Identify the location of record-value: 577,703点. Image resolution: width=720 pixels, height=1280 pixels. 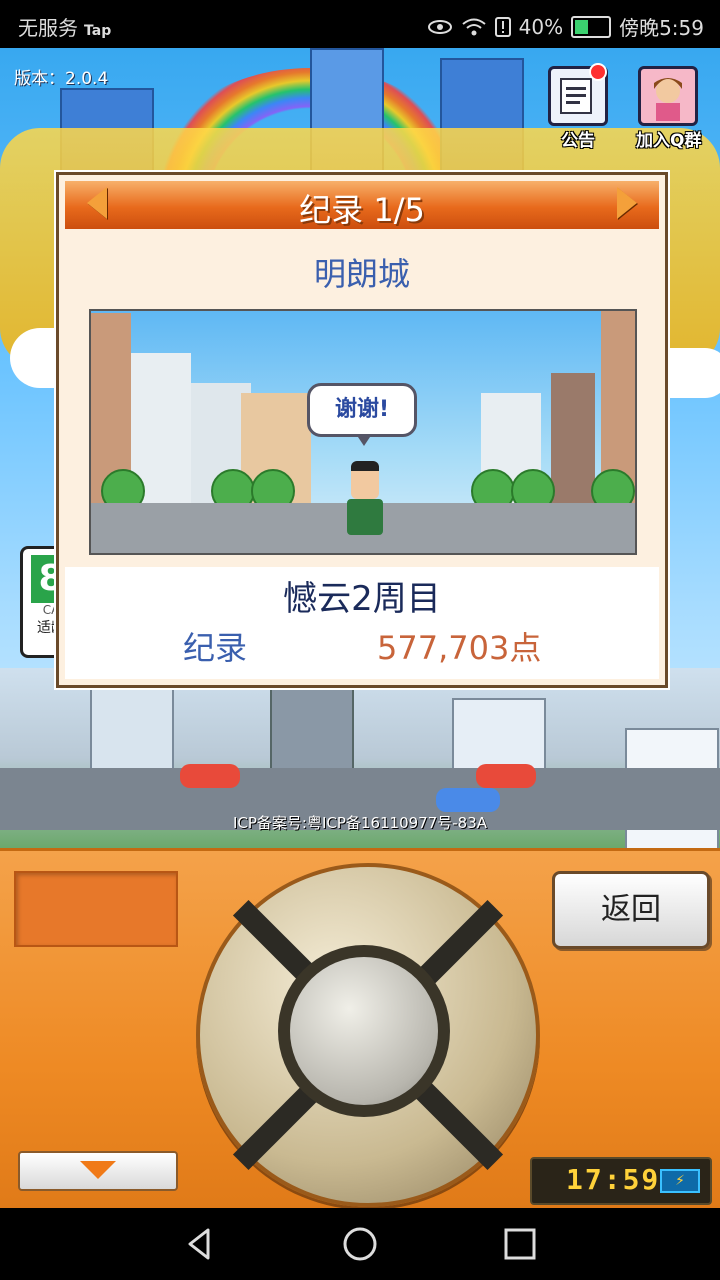
(459, 648).